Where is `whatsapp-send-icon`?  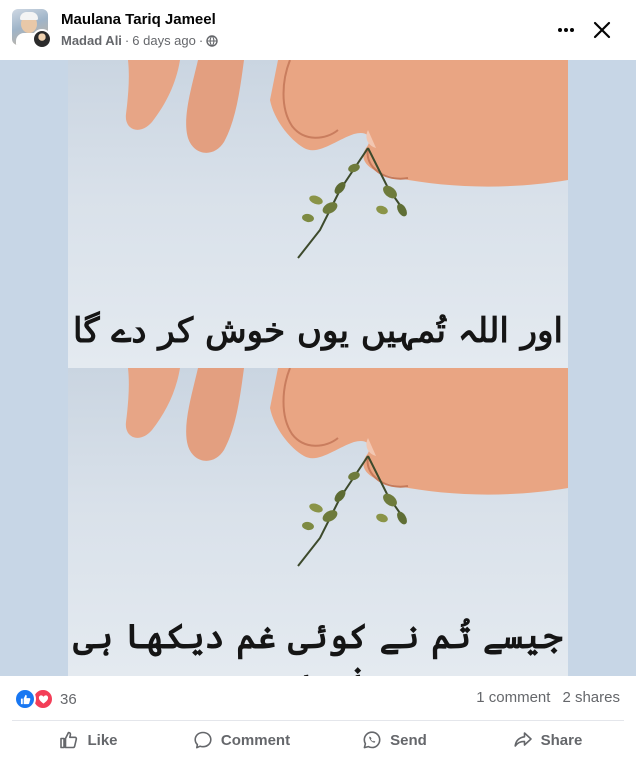
whatsapp-send-icon is located at coordinates (372, 740).